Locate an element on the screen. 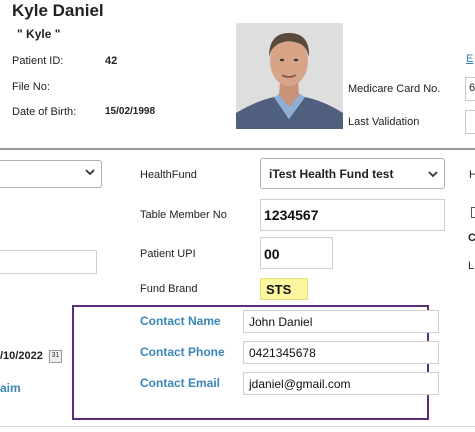  file-no-label: File No: is located at coordinates (31, 87).